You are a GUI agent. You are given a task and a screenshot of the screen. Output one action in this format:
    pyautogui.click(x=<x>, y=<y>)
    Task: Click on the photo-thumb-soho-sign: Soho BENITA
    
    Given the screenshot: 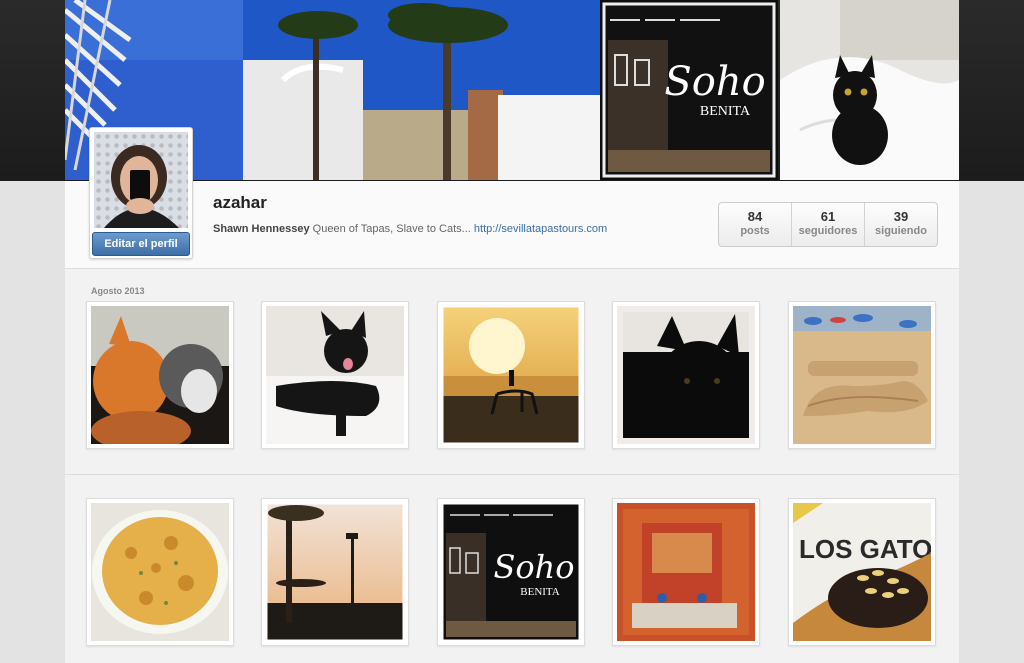 What is the action you would take?
    pyautogui.click(x=511, y=572)
    